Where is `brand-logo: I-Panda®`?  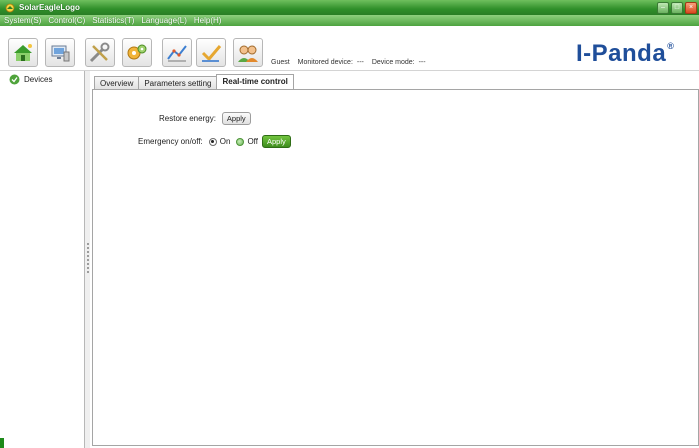
brand-logo: I-Panda® is located at coordinates (625, 54).